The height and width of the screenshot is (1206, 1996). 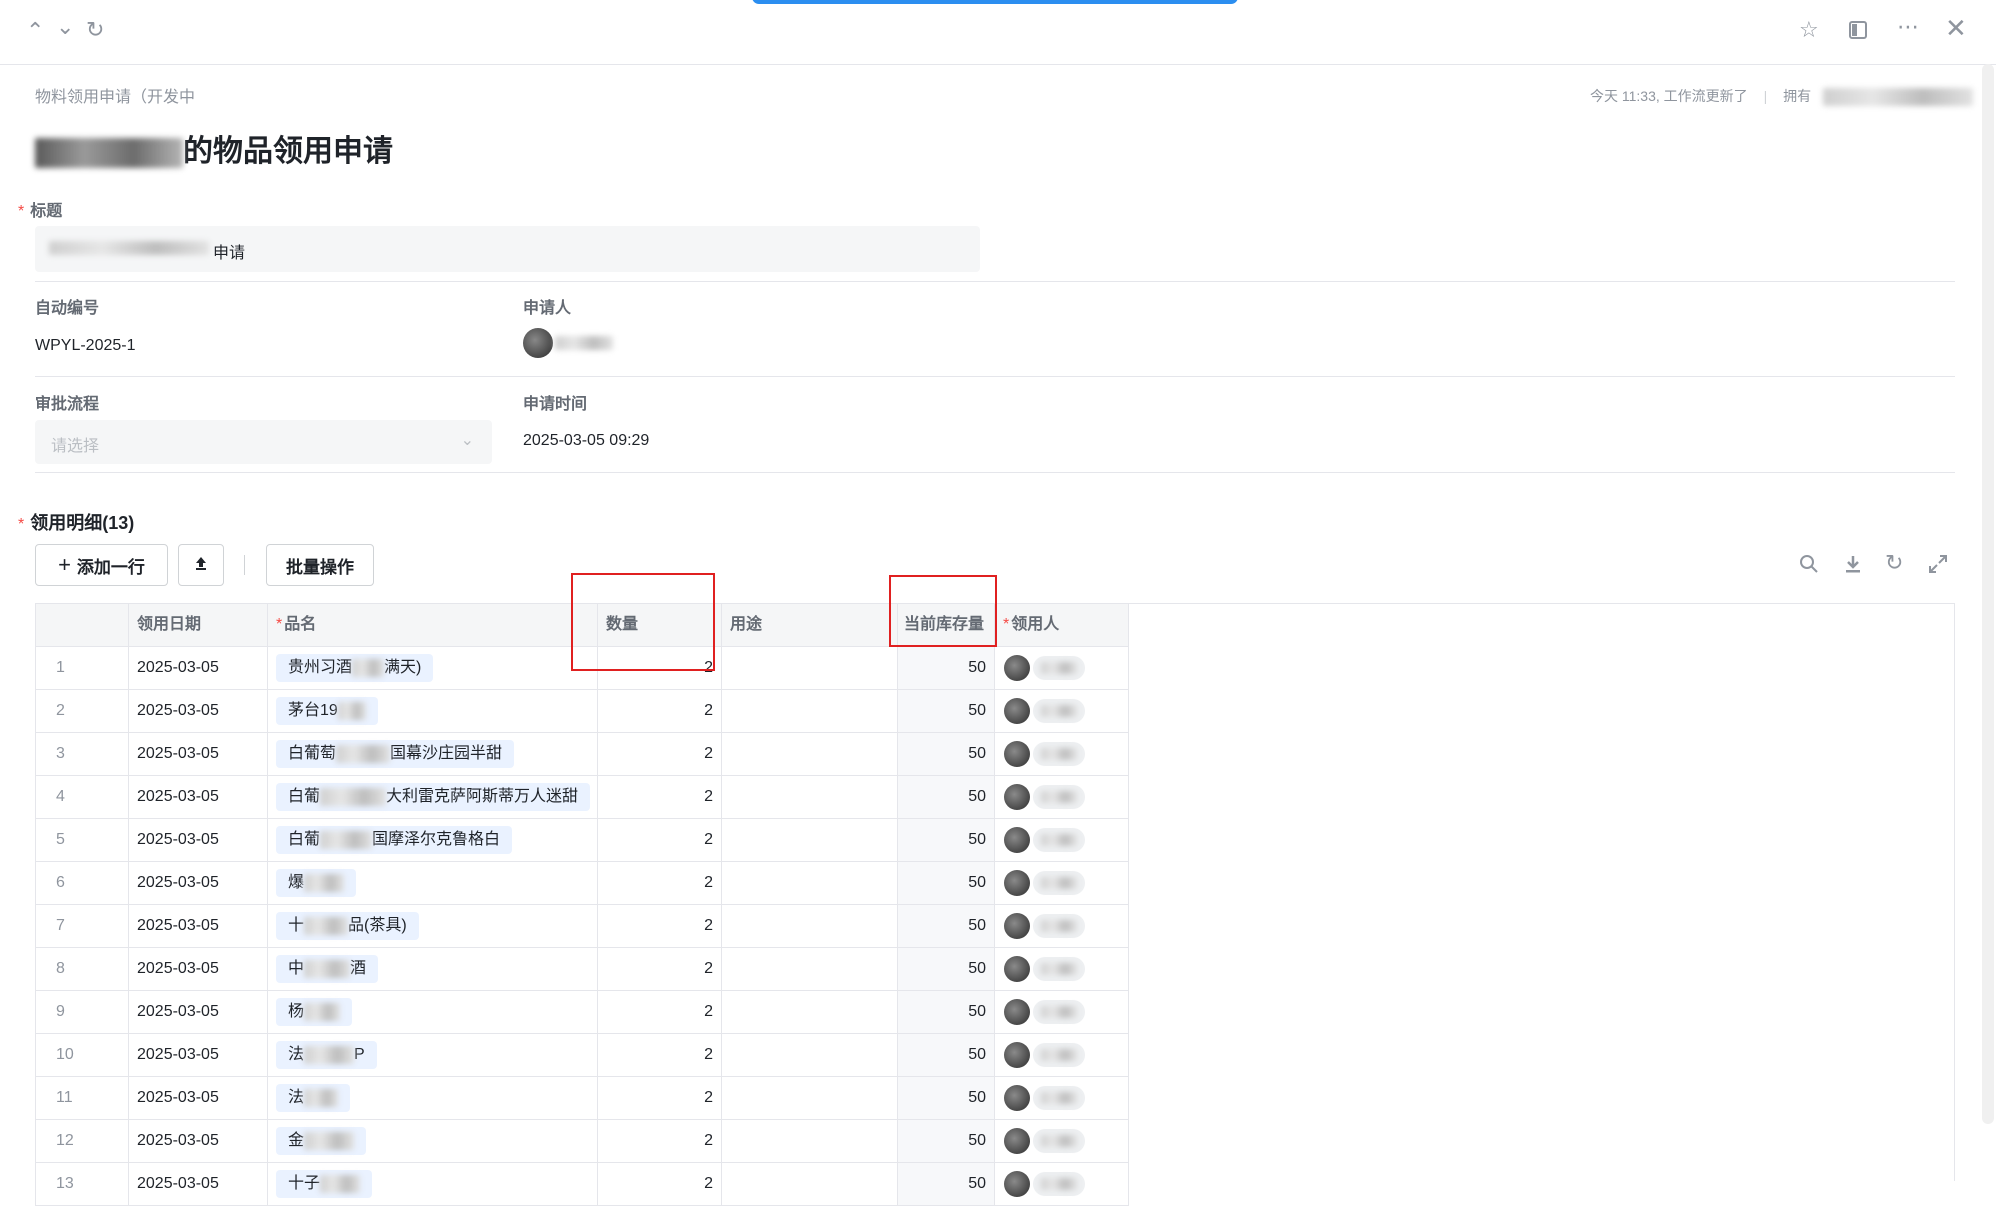 I want to click on table-row: 7 2025-03-05 十 品(茶具) 2 50, so click(x=582, y=926).